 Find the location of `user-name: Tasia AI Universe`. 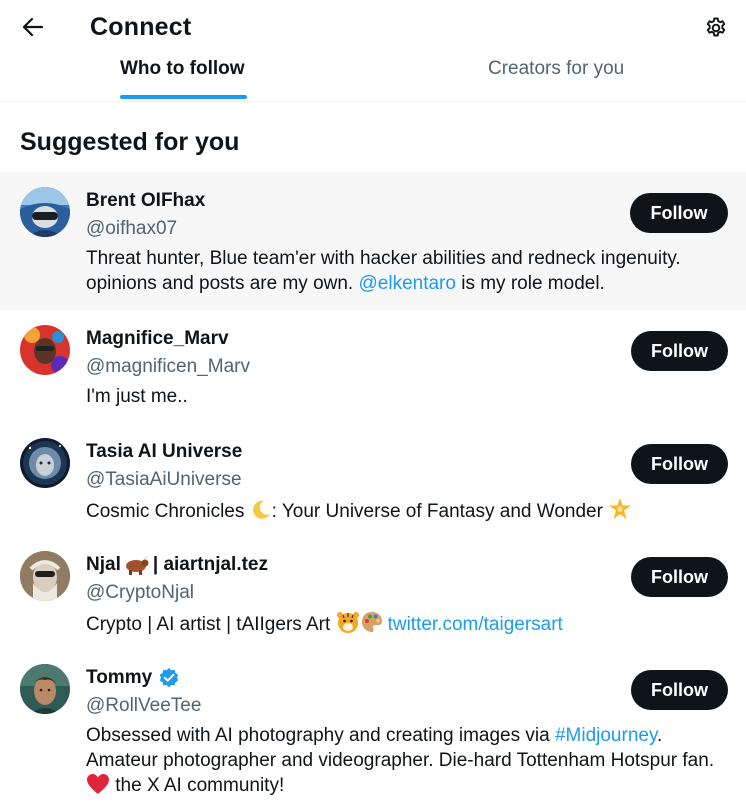

user-name: Tasia AI Universe is located at coordinates (164, 452).